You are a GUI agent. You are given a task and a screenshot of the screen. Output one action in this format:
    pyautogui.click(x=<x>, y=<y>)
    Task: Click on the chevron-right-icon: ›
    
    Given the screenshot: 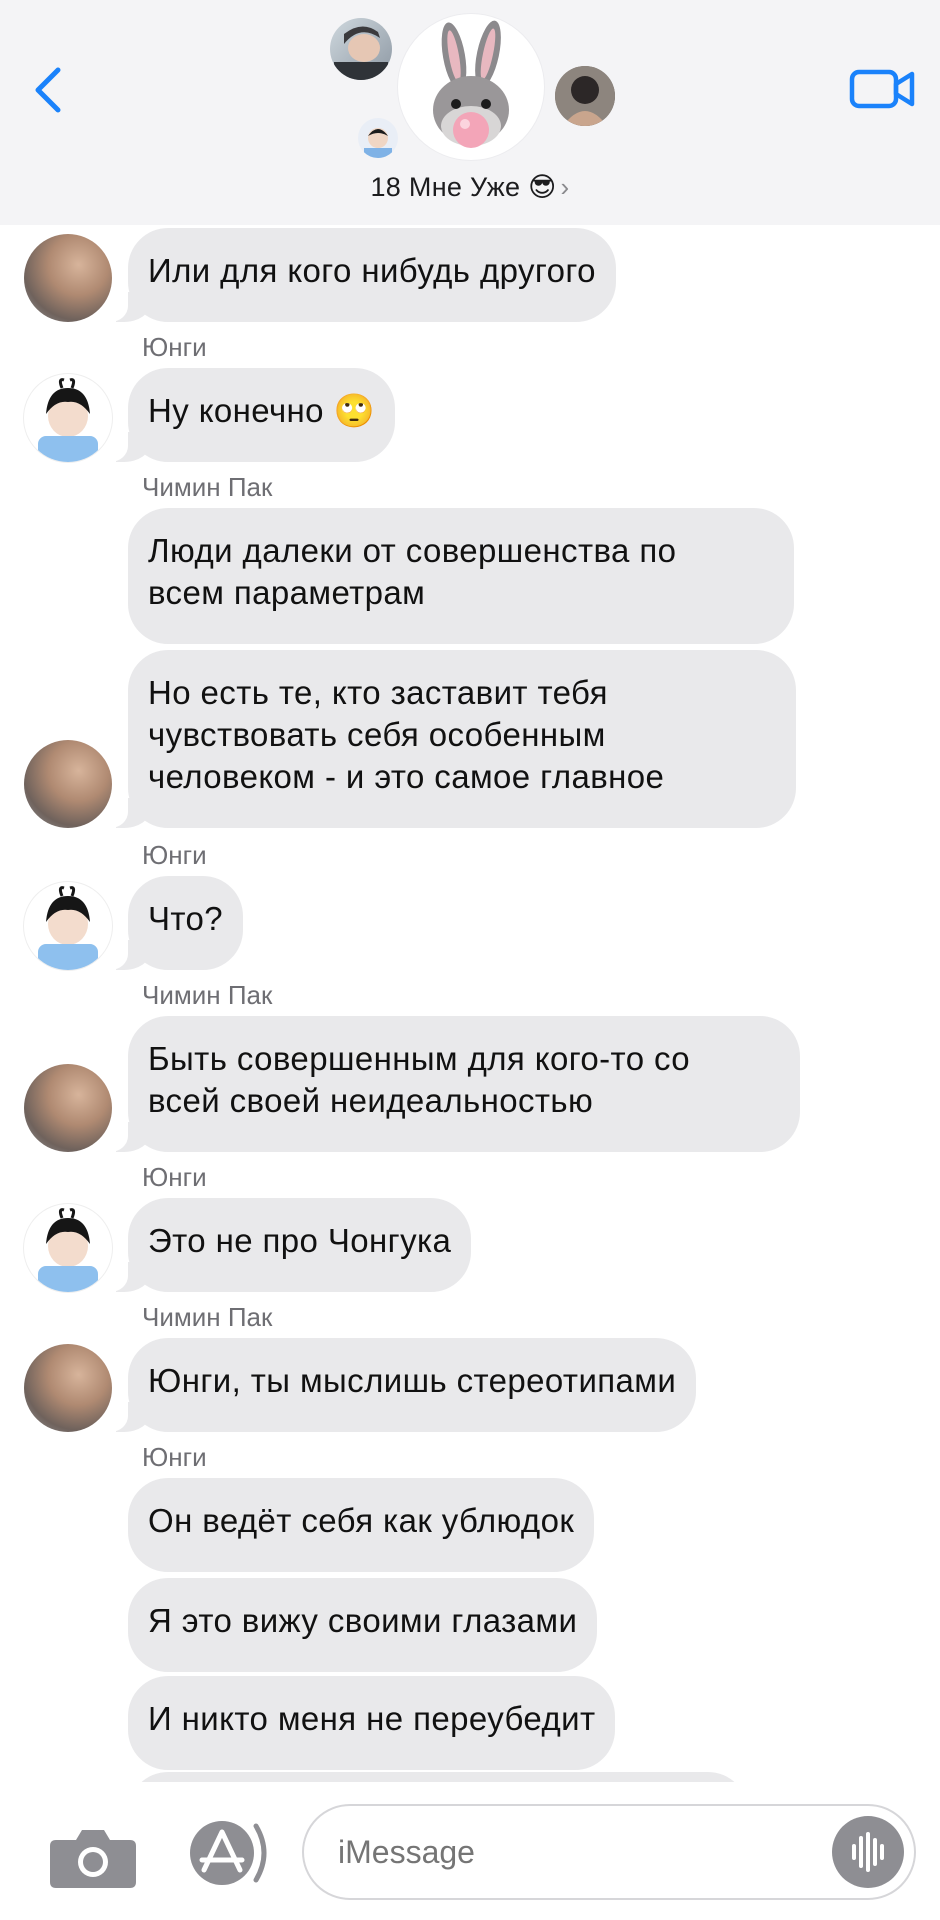 What is the action you would take?
    pyautogui.click(x=565, y=187)
    